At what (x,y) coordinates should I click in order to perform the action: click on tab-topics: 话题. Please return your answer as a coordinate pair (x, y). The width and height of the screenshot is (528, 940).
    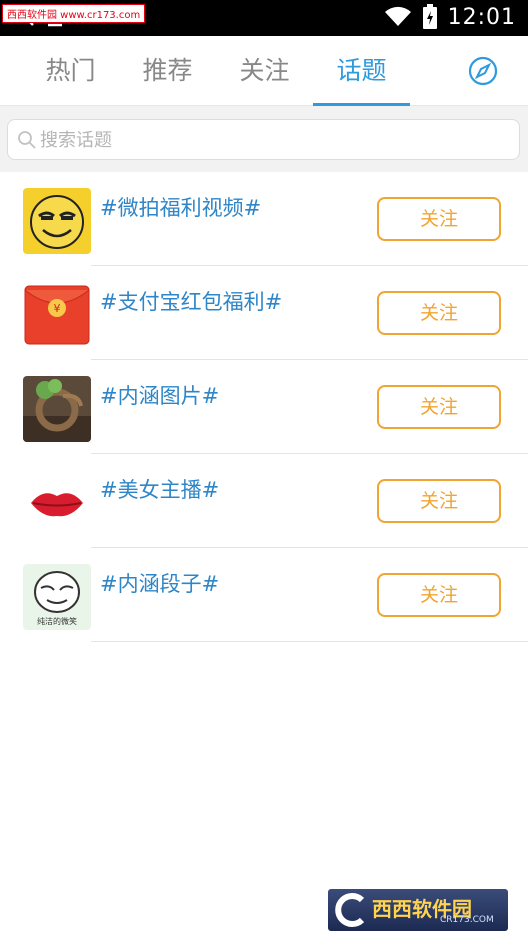
    Looking at the image, I should click on (361, 71).